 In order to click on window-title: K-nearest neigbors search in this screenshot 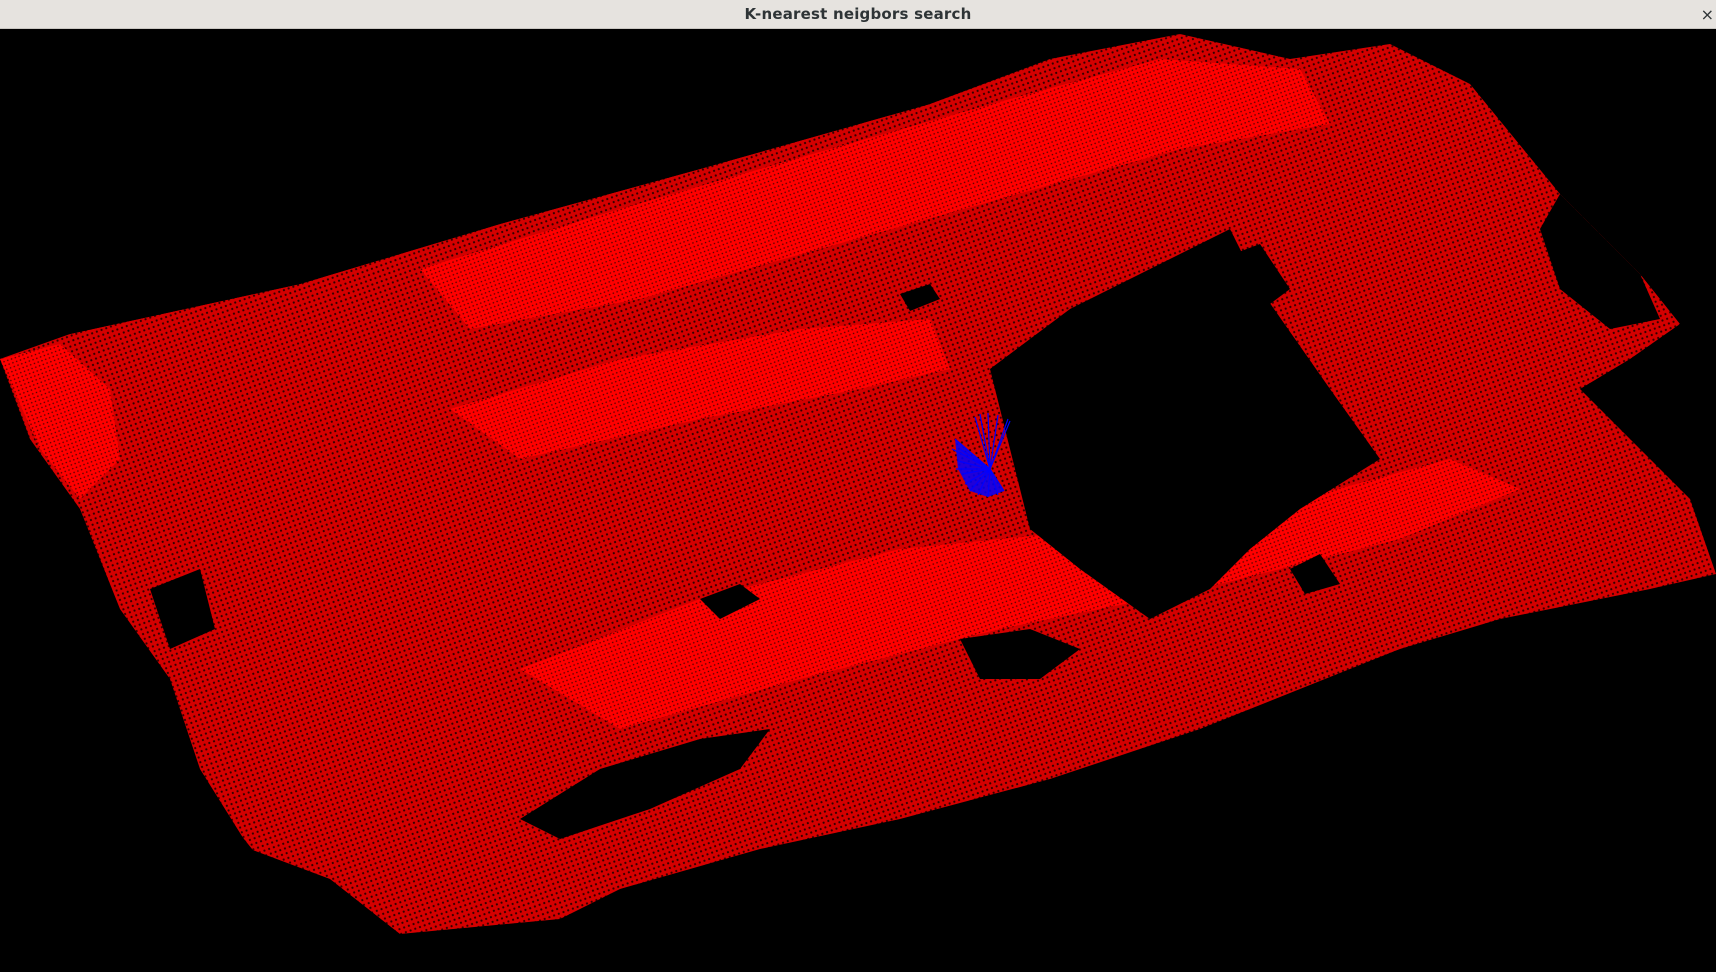, I will do `click(858, 14)`.